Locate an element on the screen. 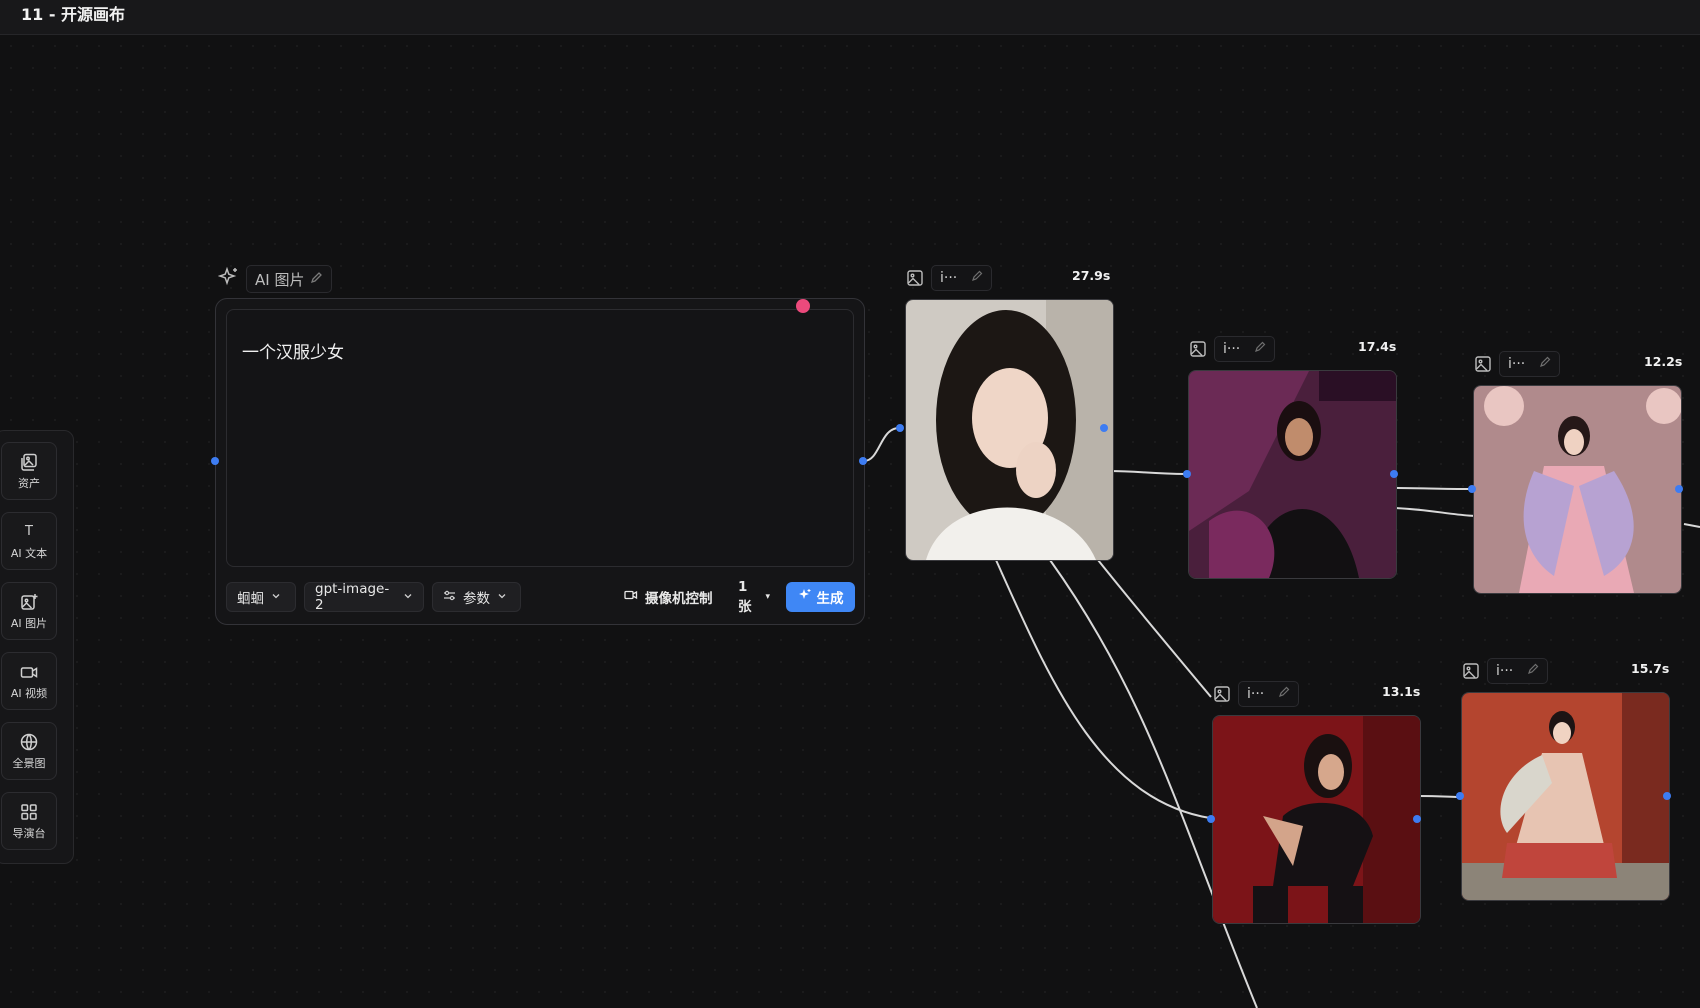 This screenshot has width=1700, height=1008. prompt-node-title-chip: AI 图片 is located at coordinates (289, 279).